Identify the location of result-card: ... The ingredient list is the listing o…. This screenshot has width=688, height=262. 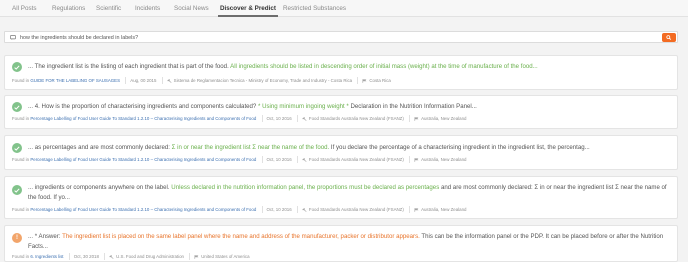
(341, 72).